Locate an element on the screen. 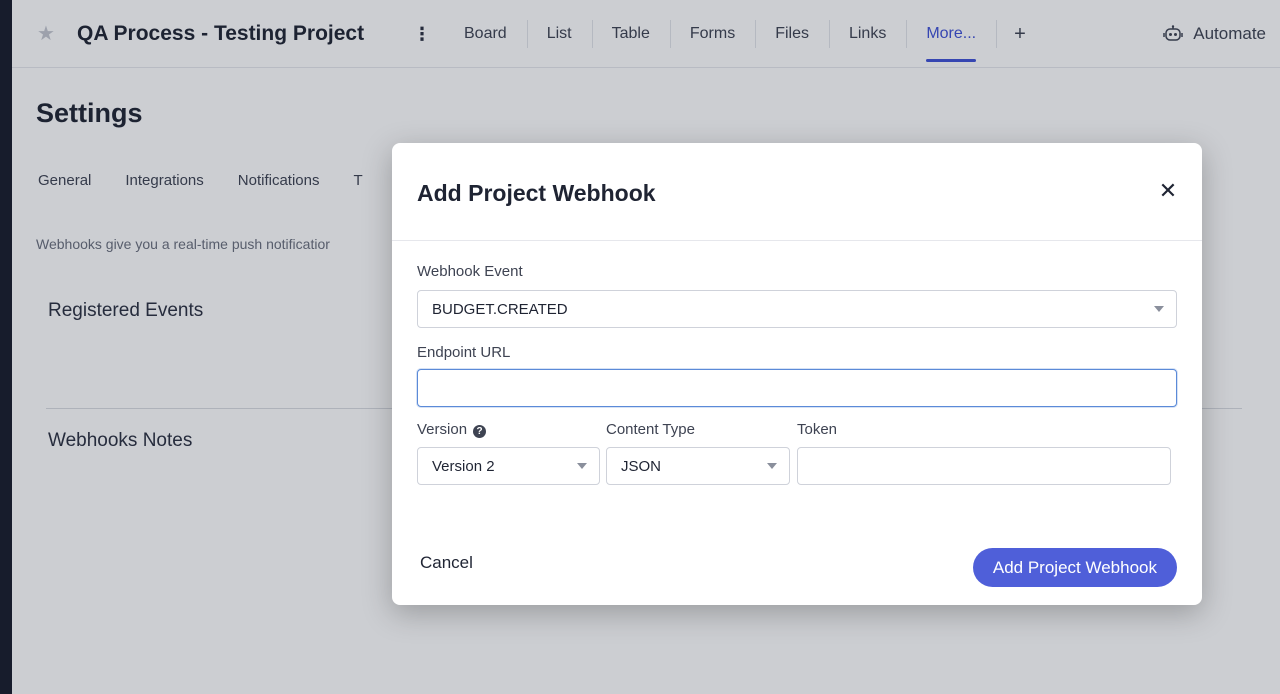 The image size is (1280, 694). close-icon: ✕ is located at coordinates (1168, 191).